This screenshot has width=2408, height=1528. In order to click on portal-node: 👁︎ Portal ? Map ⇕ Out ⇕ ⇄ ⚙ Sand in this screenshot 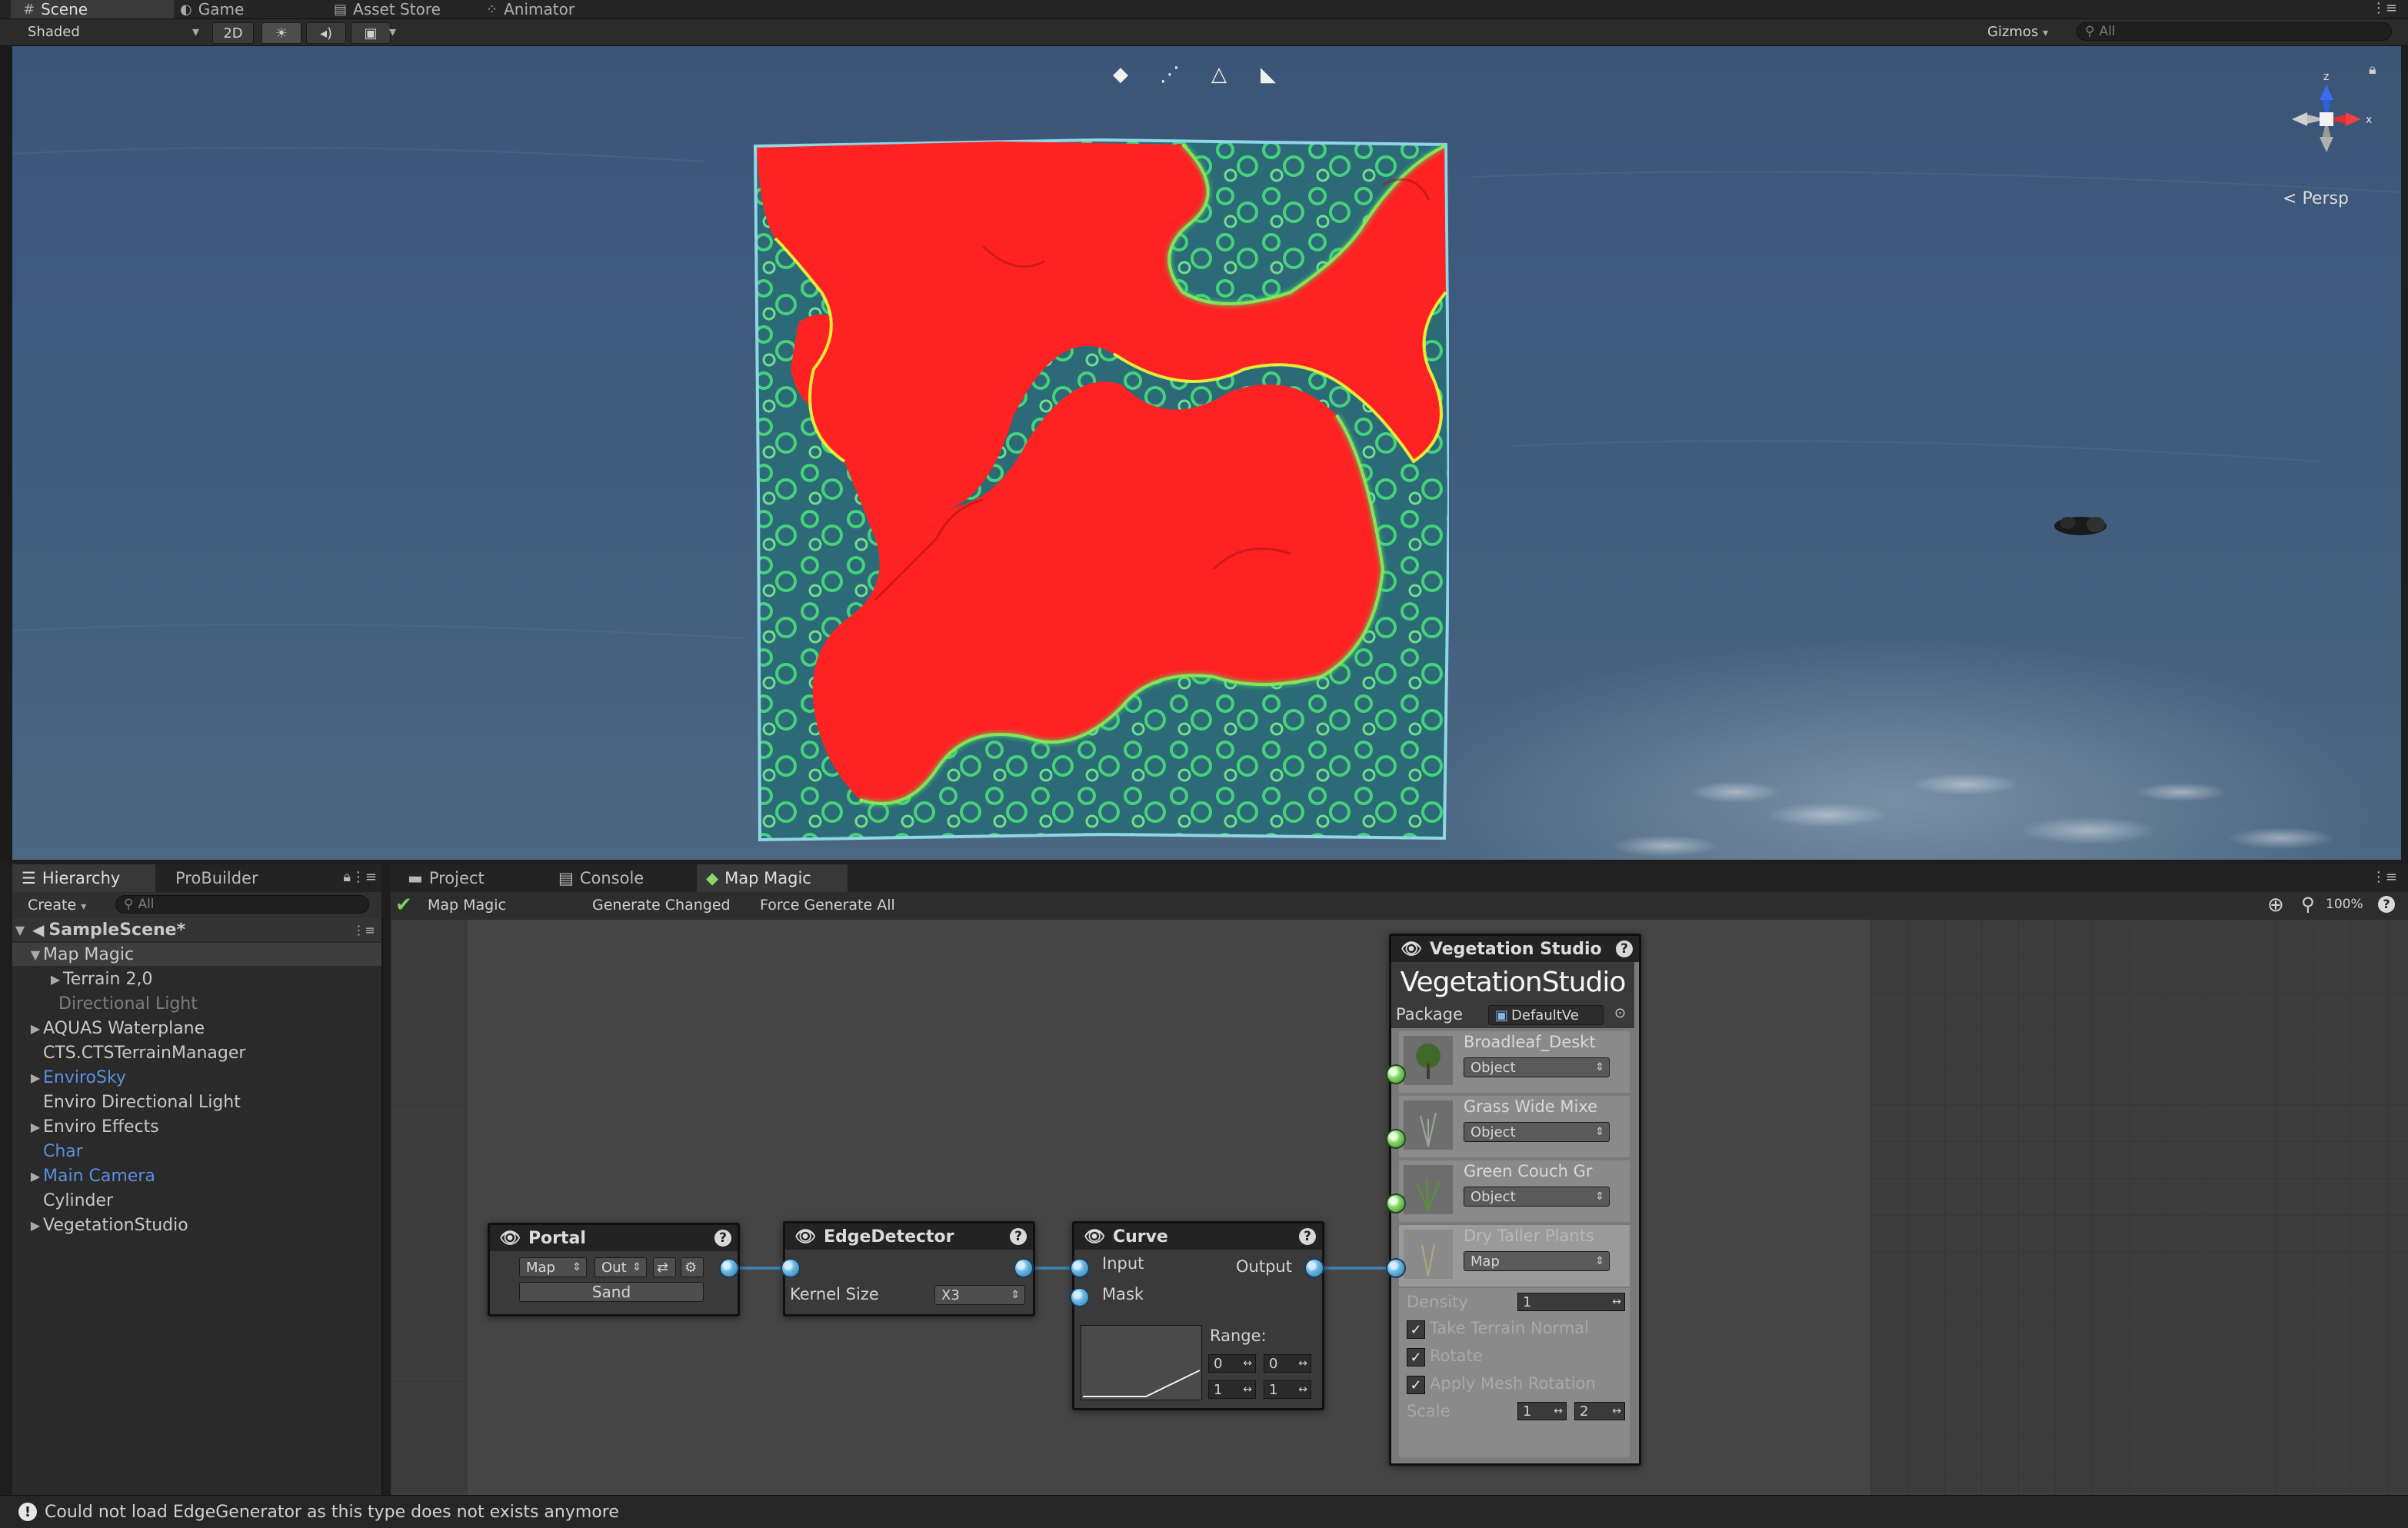, I will do `click(614, 1270)`.